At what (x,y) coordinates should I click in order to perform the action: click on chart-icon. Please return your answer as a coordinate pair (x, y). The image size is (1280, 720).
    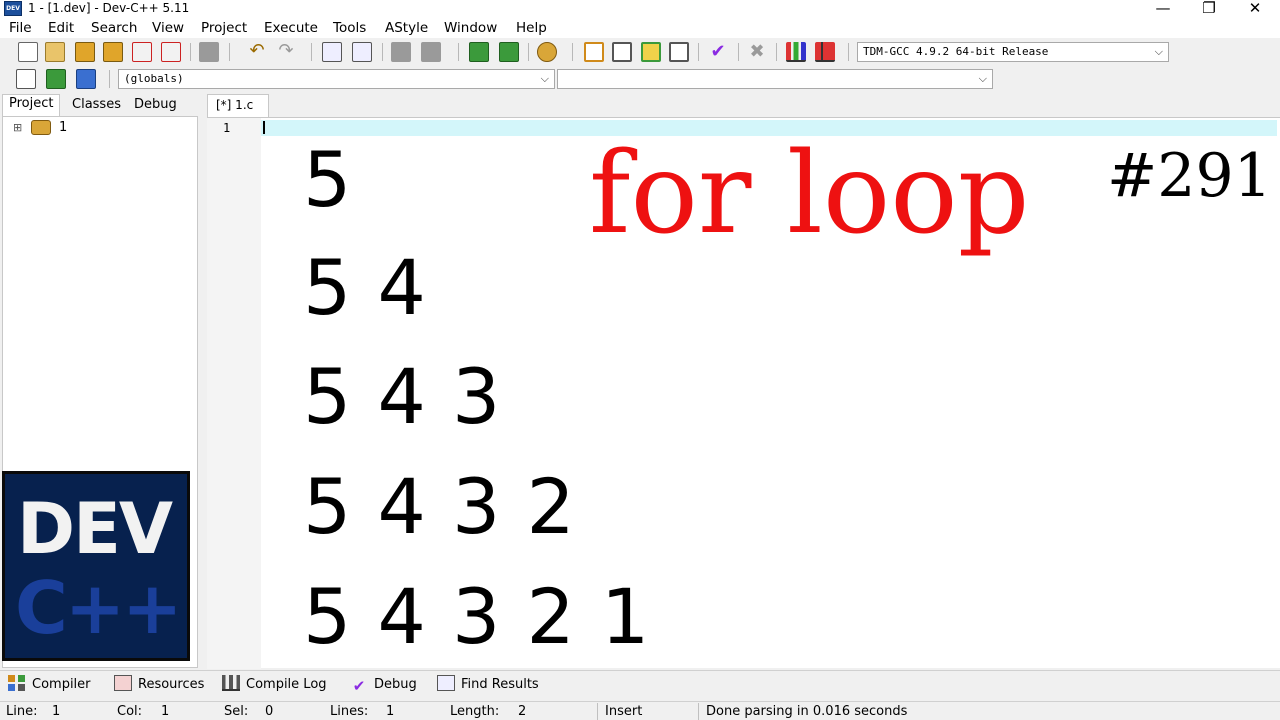
    Looking at the image, I should click on (796, 52).